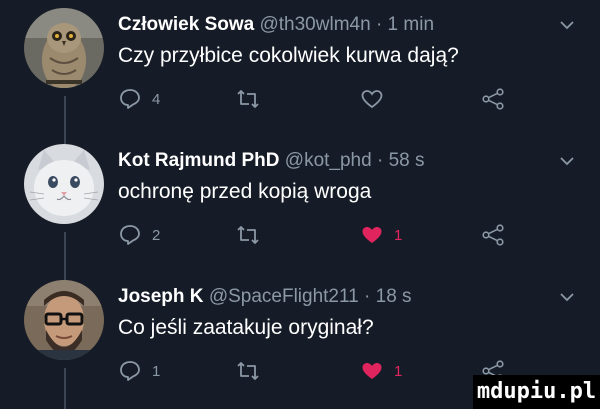 This screenshot has width=600, height=409. I want to click on tweet-header: Joseph K @SpaceFlight211 · 18 s, so click(265, 297).